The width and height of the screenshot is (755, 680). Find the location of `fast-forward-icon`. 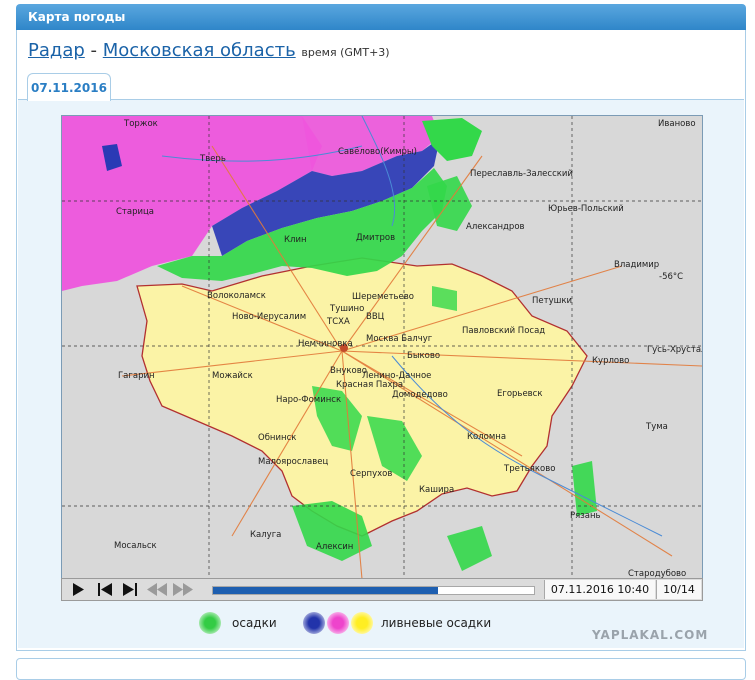

fast-forward-icon is located at coordinates (183, 589).